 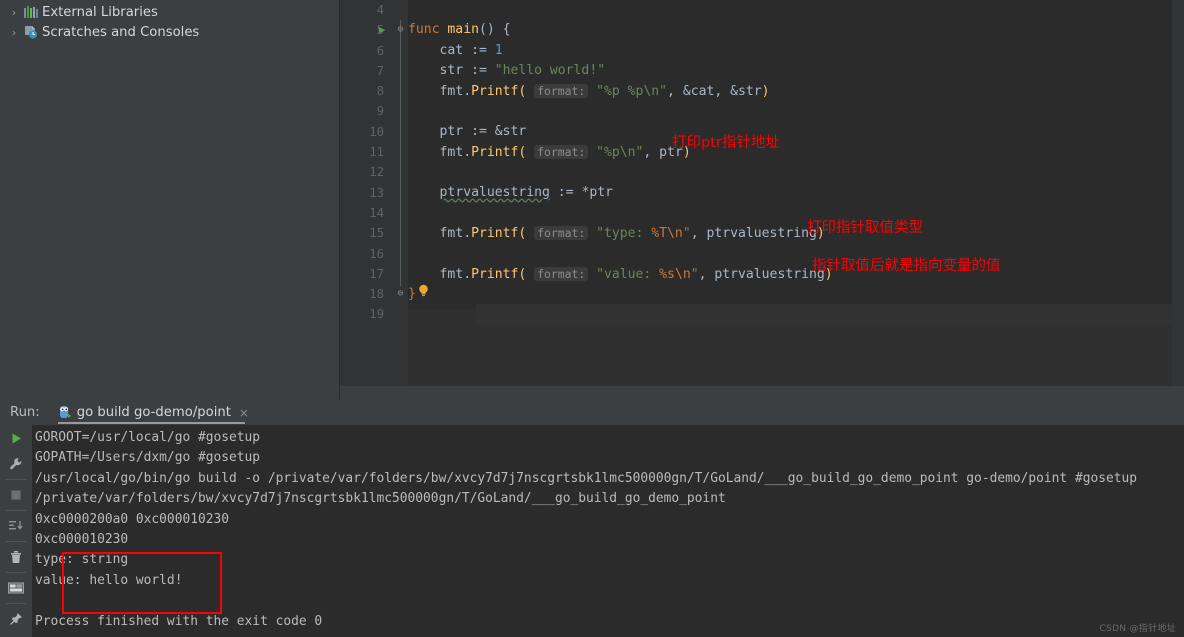 I want to click on code-token: "%p %p\n", so click(x=632, y=92).